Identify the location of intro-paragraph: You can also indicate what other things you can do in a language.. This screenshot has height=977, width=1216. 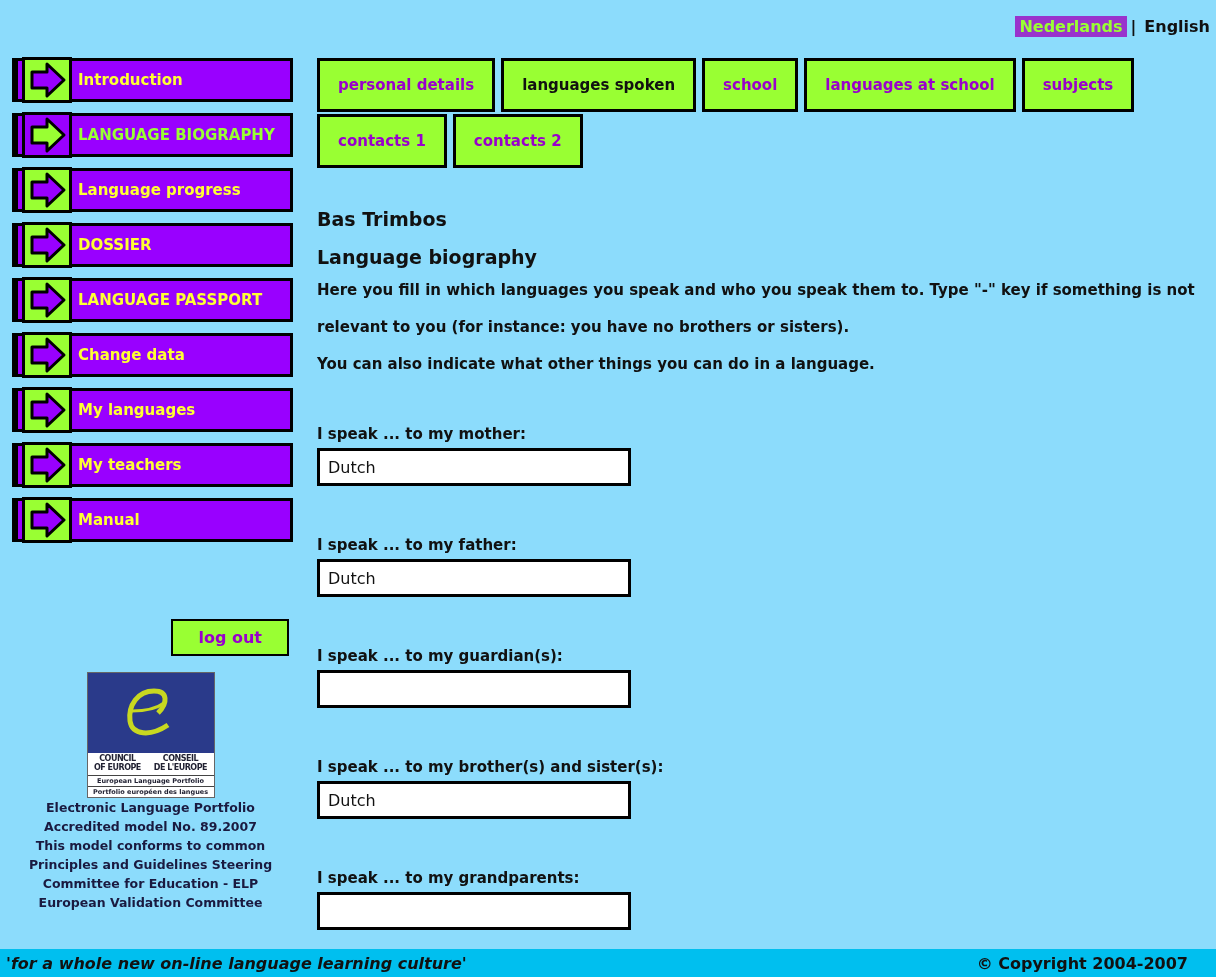
(596, 364).